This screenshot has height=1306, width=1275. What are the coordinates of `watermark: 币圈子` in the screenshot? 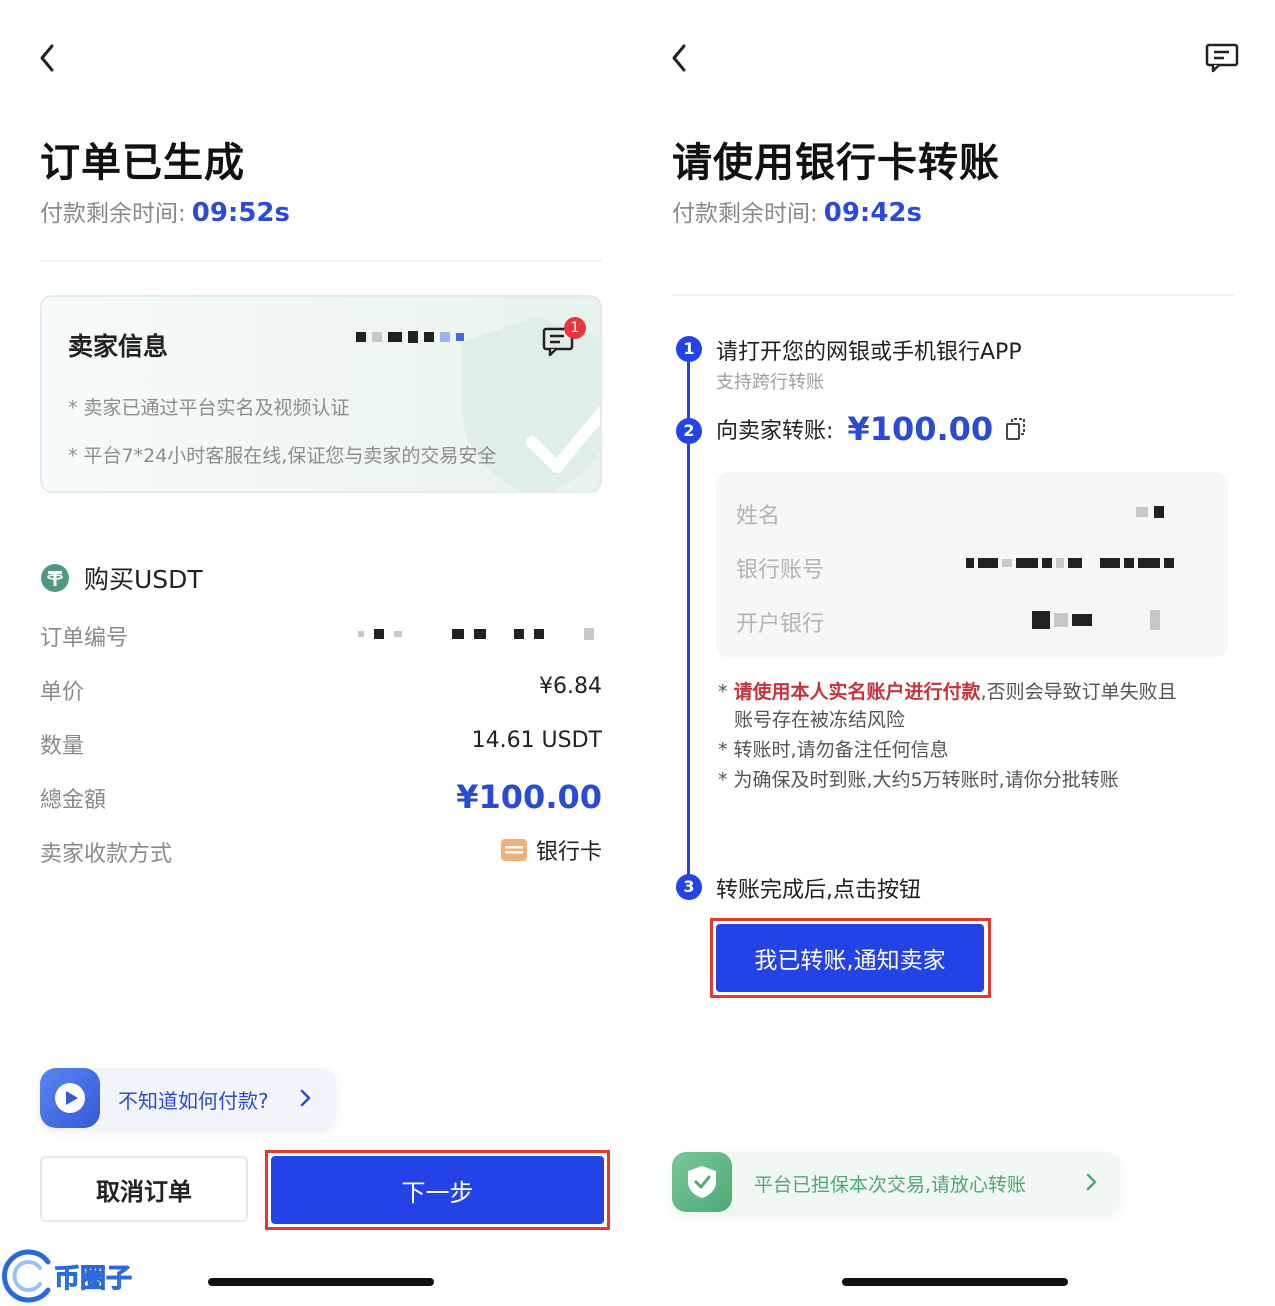 It's located at (66, 1276).